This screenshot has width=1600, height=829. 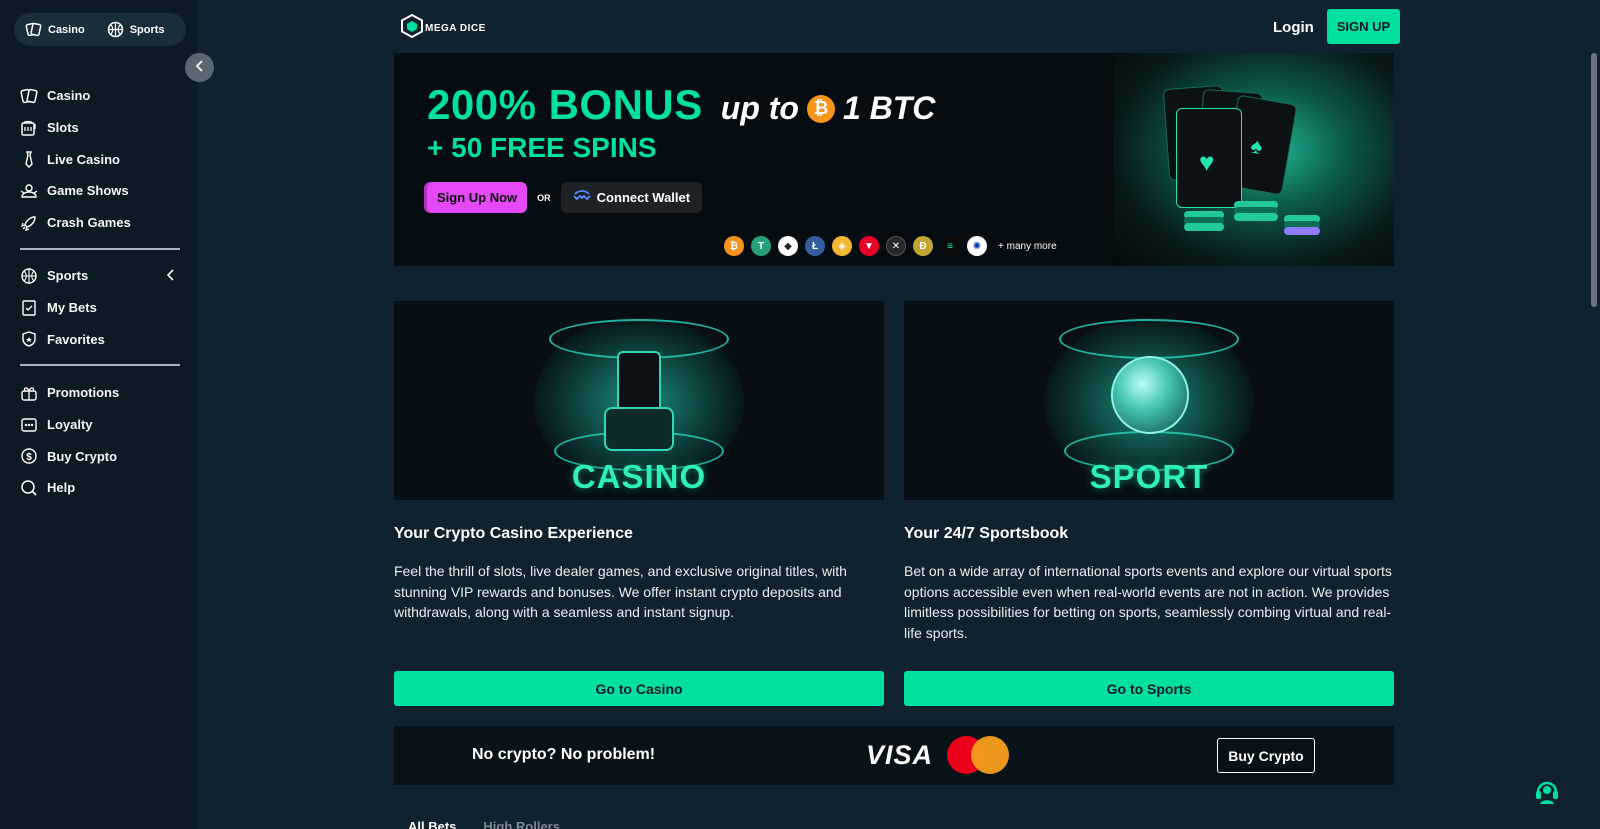 I want to click on sport-feature-image: SPORT, so click(x=1149, y=400).